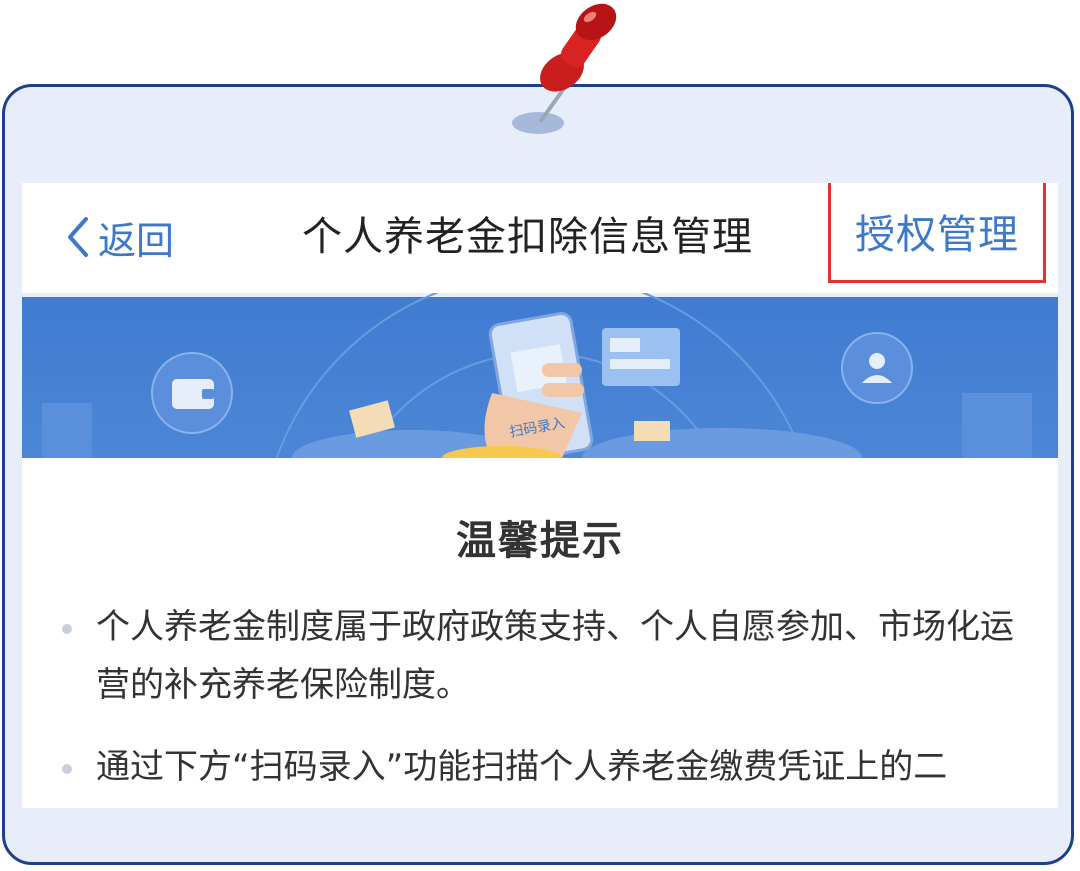 This screenshot has width=1080, height=871. What do you see at coordinates (527, 237) in the screenshot?
I see `page-title: 个人养老金扣除信息管理` at bounding box center [527, 237].